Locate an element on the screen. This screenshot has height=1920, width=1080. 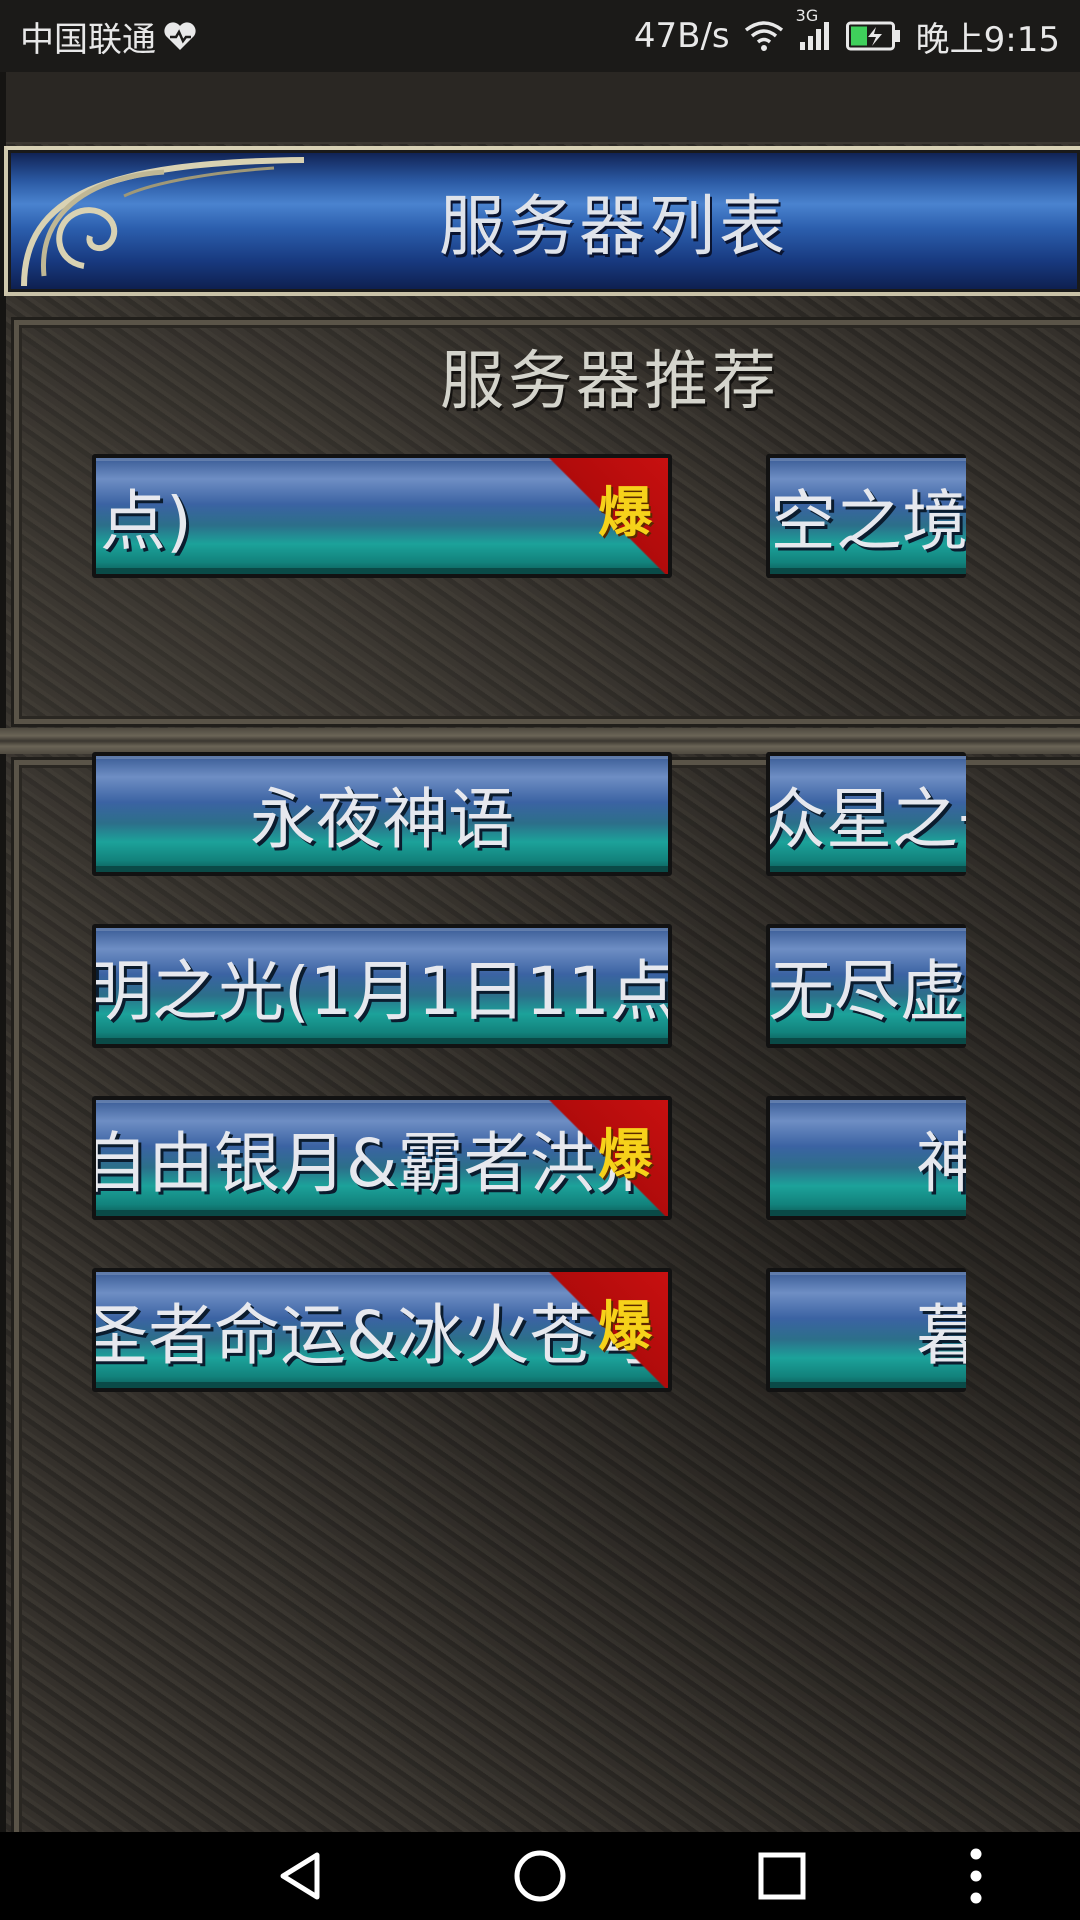
carrier-label: 中国联通 is located at coordinates (88, 39).